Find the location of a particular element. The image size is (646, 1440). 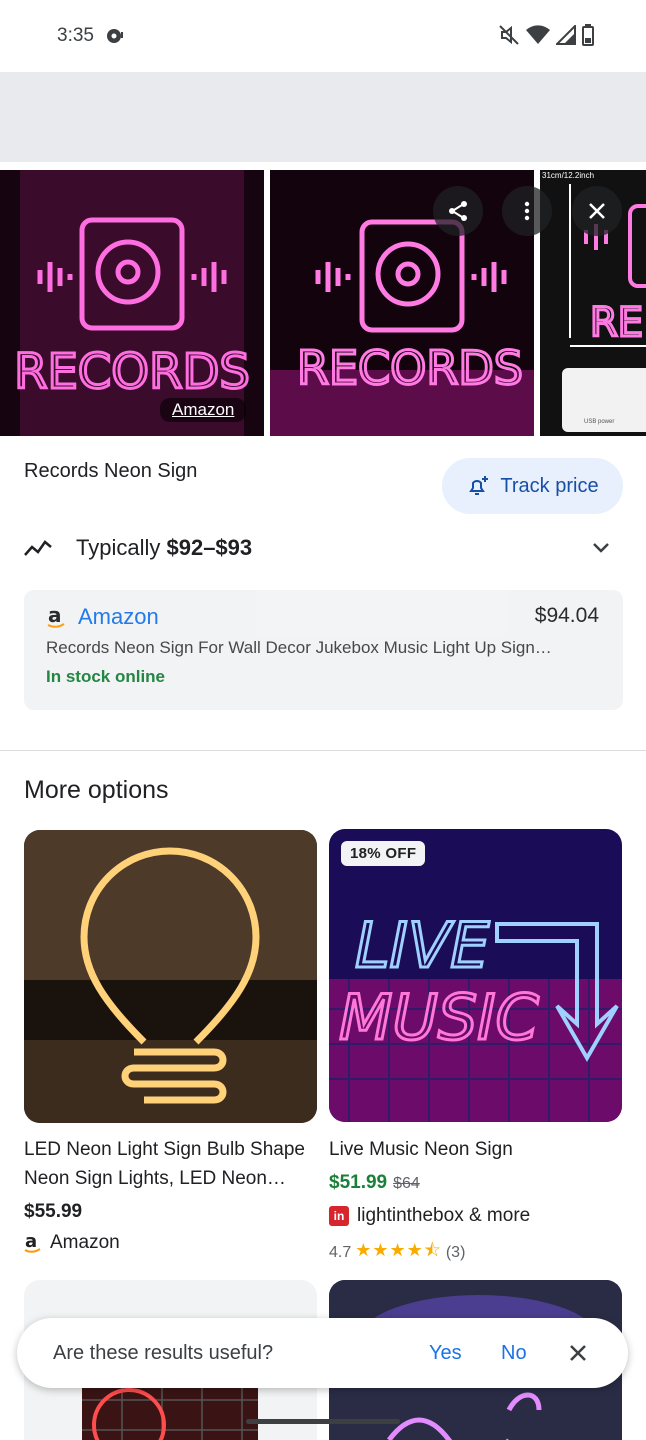

track-price-label: Track price is located at coordinates (549, 485).